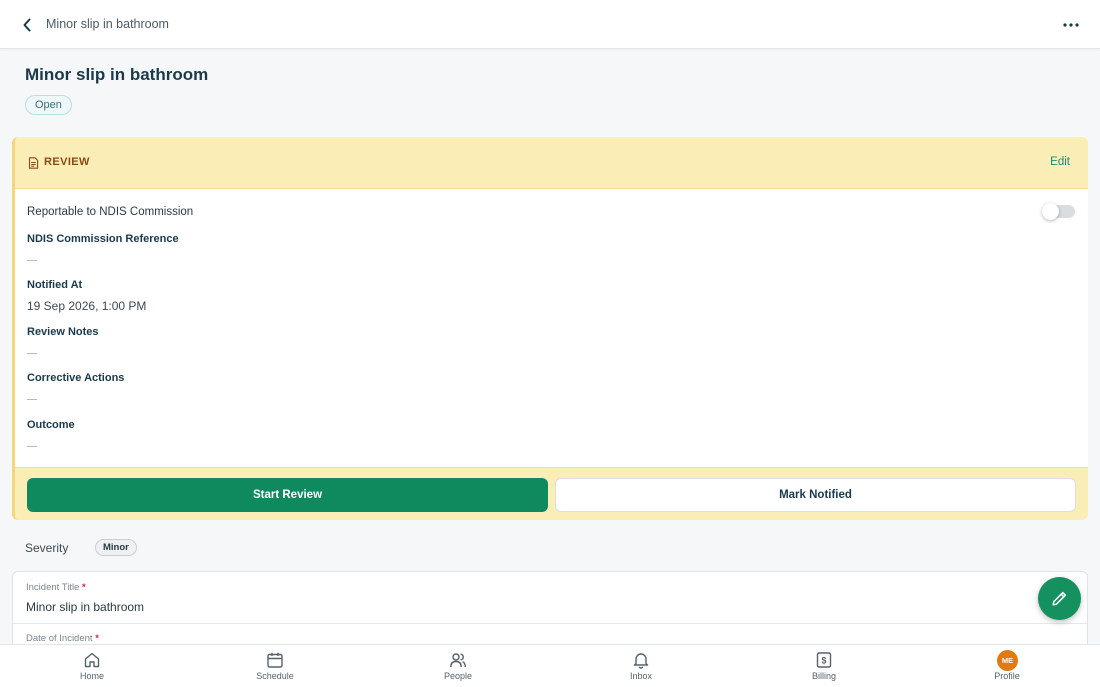 Image resolution: width=1100 pixels, height=687 pixels. I want to click on ndis-reference-label: NDIS Commission Reference, so click(103, 239).